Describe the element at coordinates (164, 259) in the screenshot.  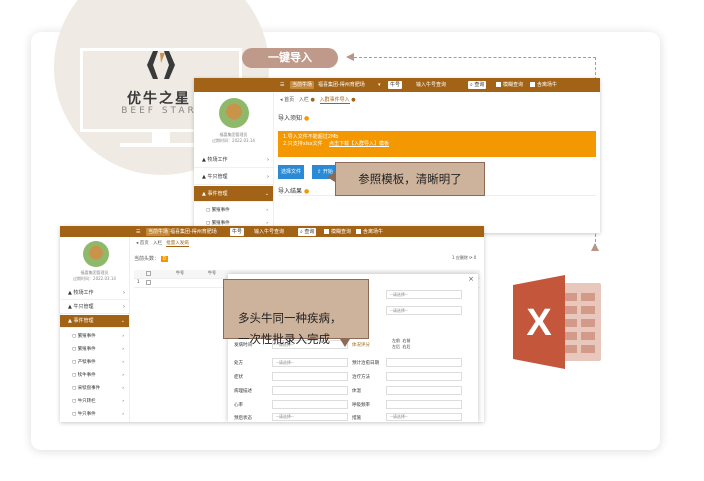
I see `count-badge: 0` at that location.